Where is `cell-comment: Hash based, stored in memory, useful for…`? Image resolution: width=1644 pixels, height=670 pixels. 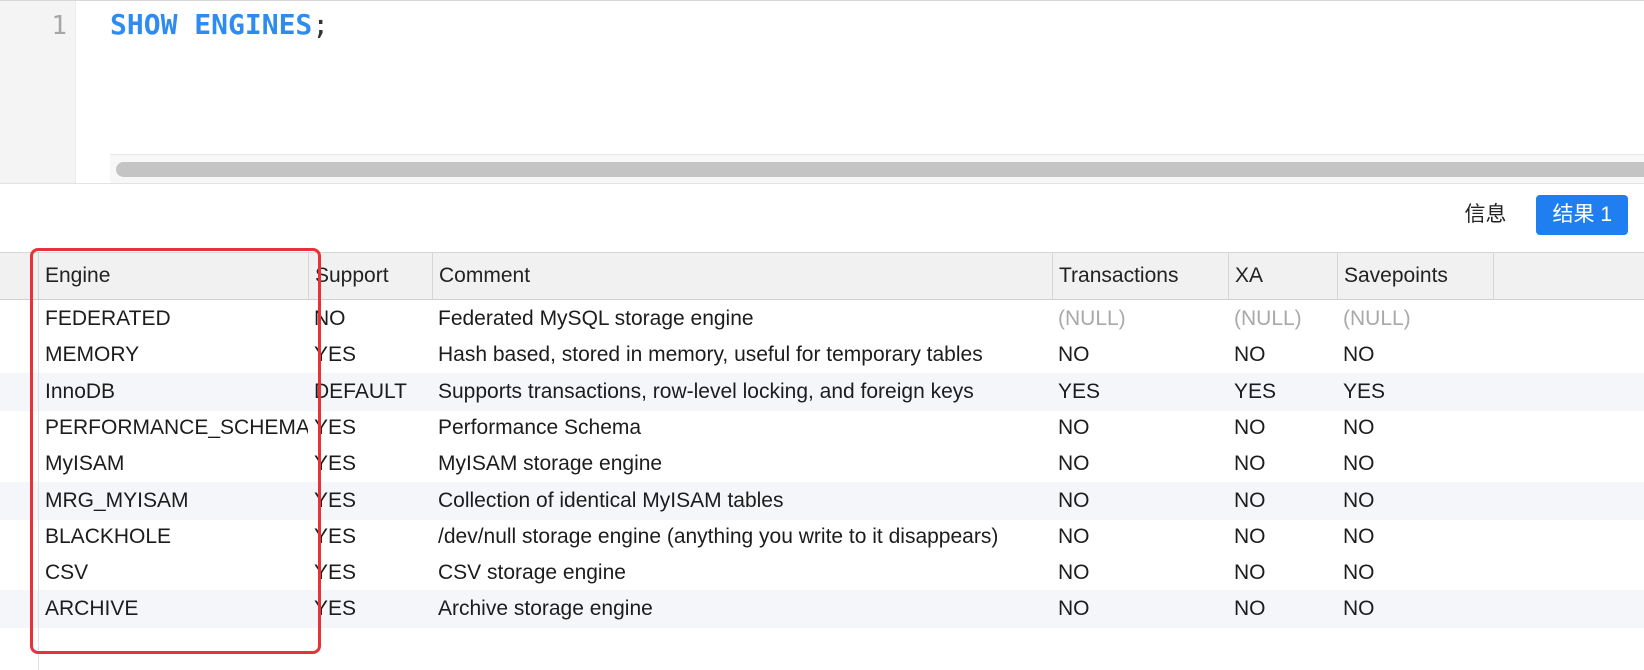 cell-comment: Hash based, stored in memory, useful for… is located at coordinates (745, 355).